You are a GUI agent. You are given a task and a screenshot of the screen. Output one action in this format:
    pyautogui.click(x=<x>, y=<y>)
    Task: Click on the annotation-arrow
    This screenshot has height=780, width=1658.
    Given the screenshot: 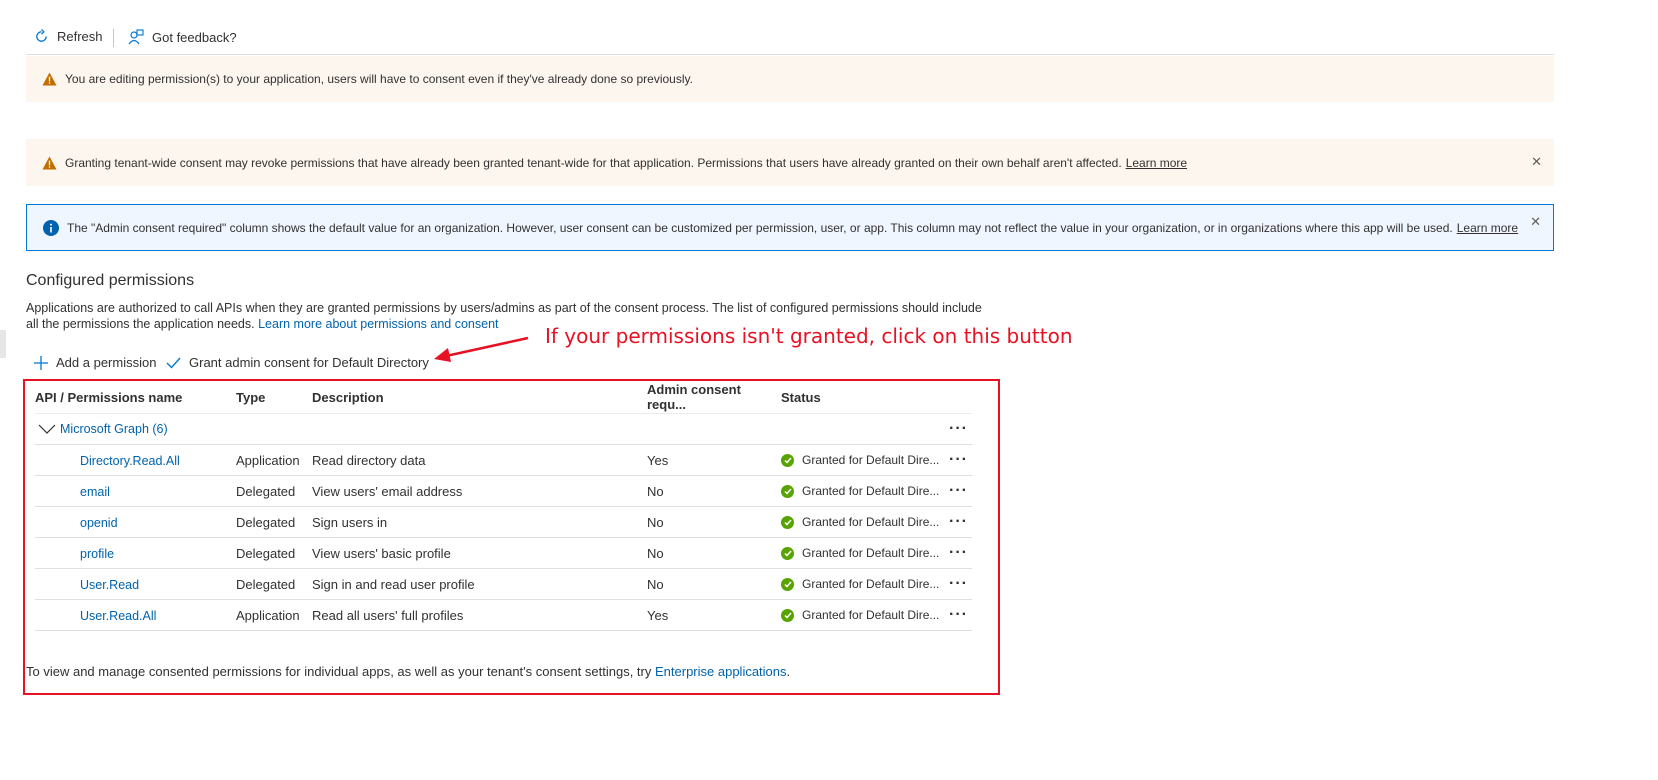 What is the action you would take?
    pyautogui.click(x=481, y=349)
    